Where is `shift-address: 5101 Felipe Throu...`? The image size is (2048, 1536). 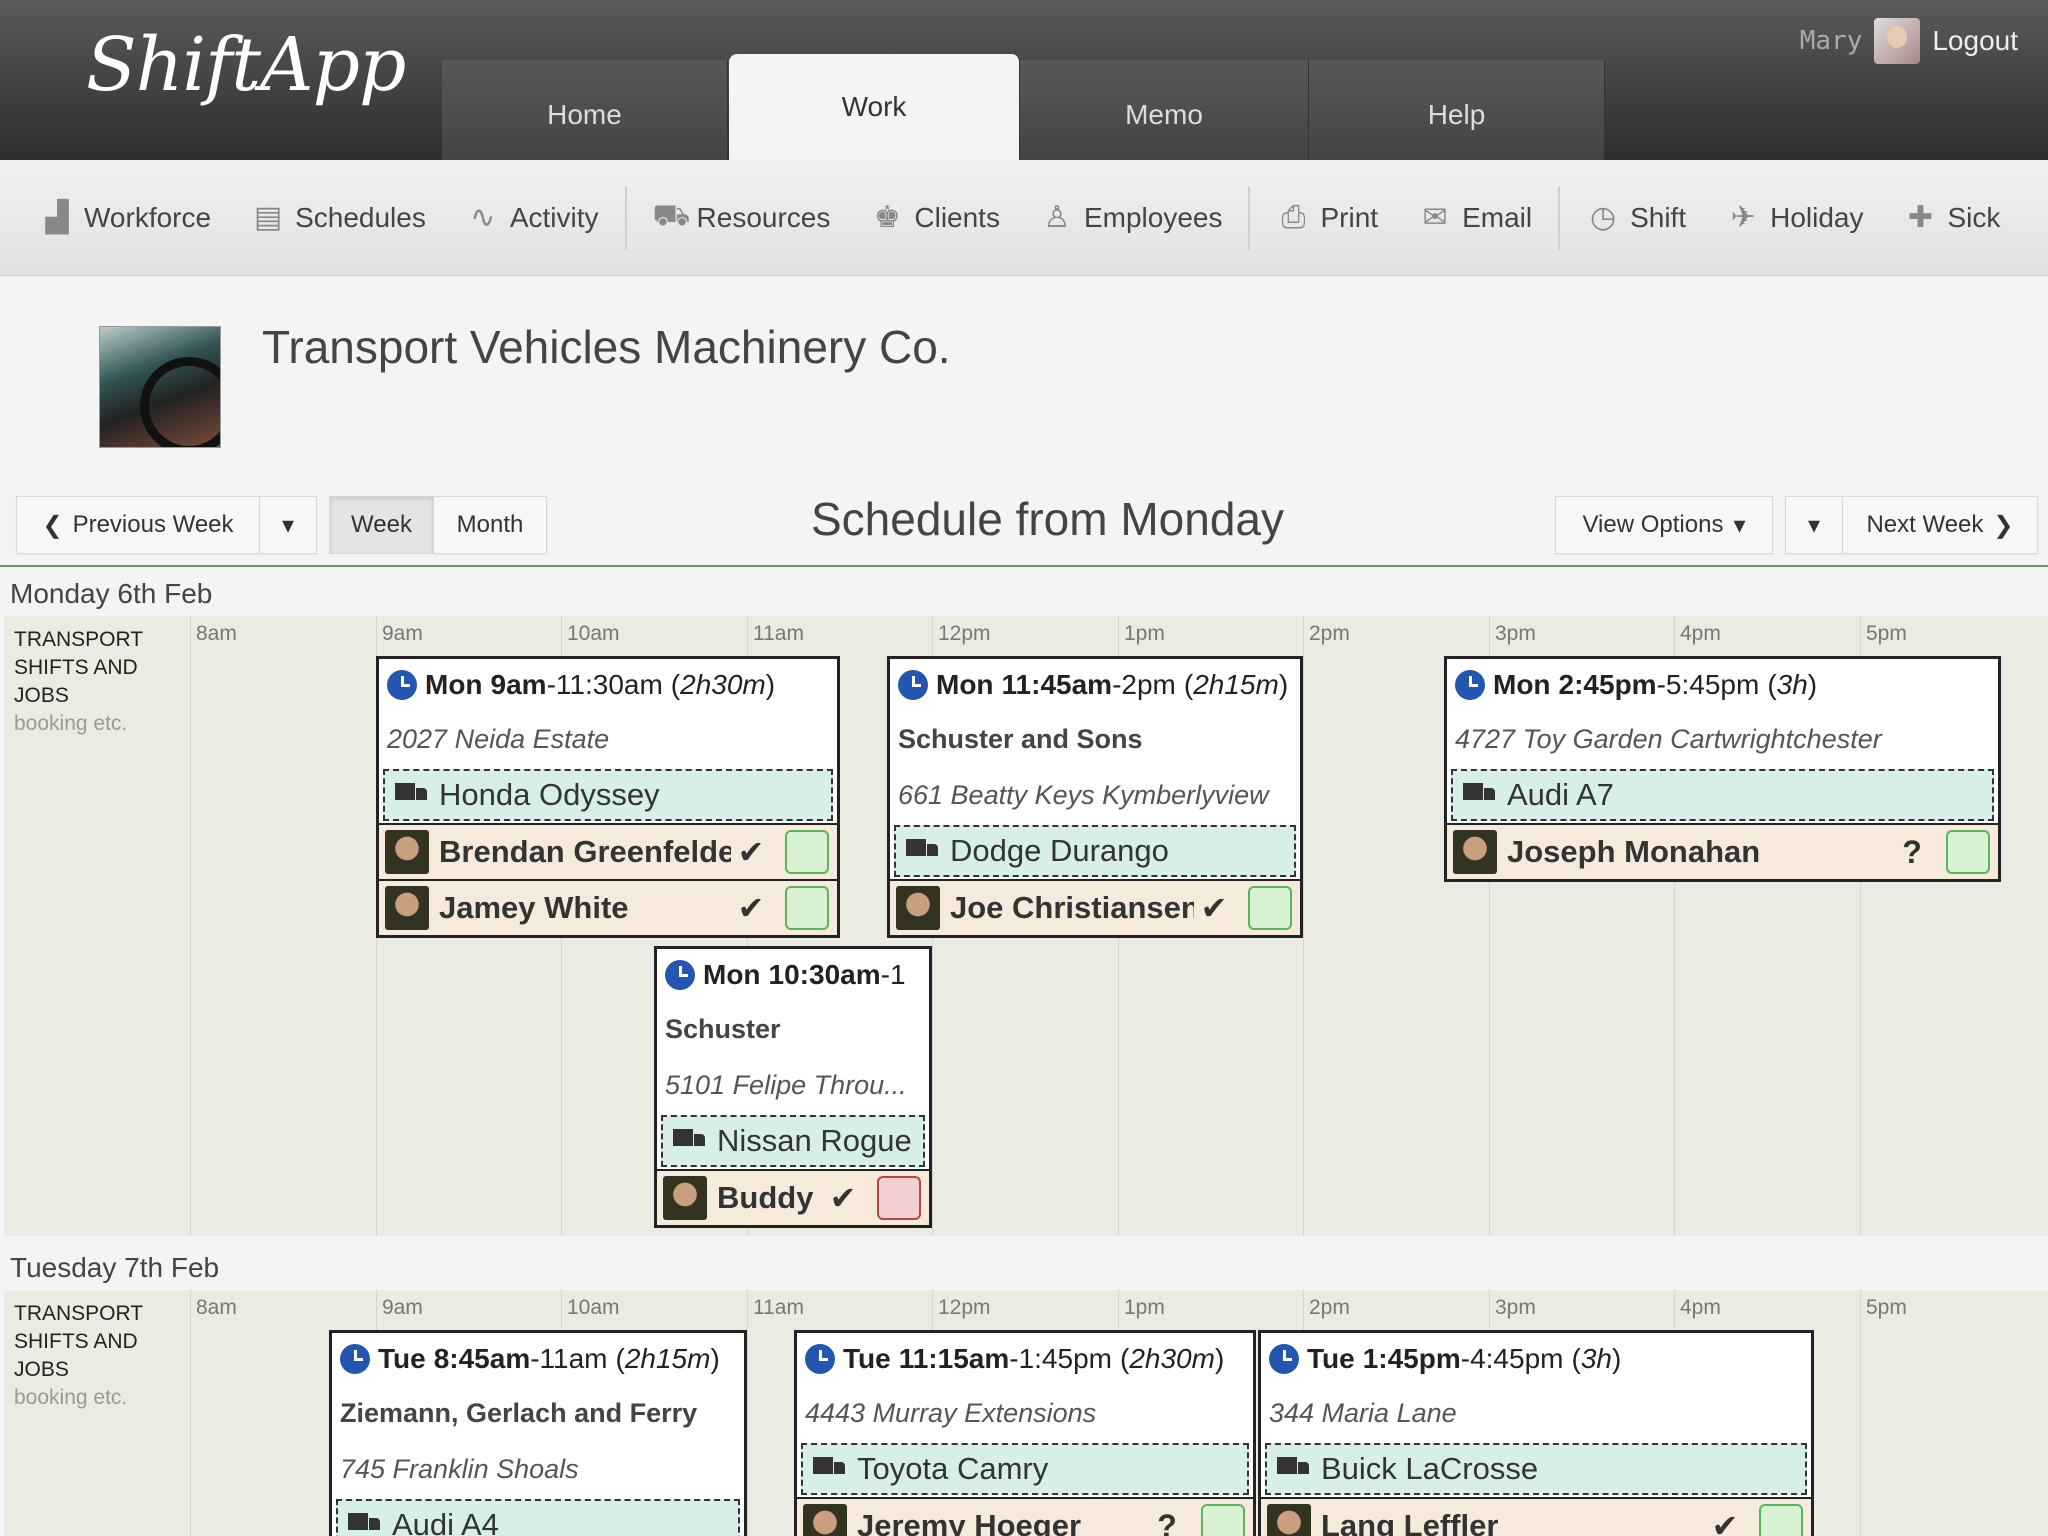
shift-address: 5101 Felipe Throu... is located at coordinates (786, 1084).